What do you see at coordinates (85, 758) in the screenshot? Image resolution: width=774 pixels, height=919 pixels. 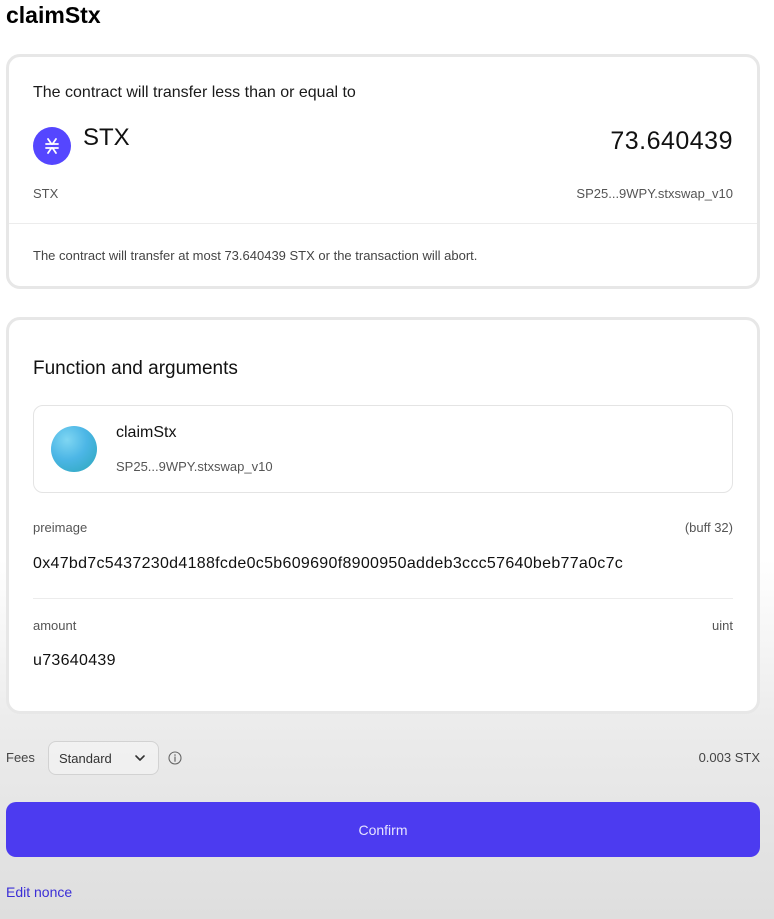 I see `fee-tier-value: Standard` at bounding box center [85, 758].